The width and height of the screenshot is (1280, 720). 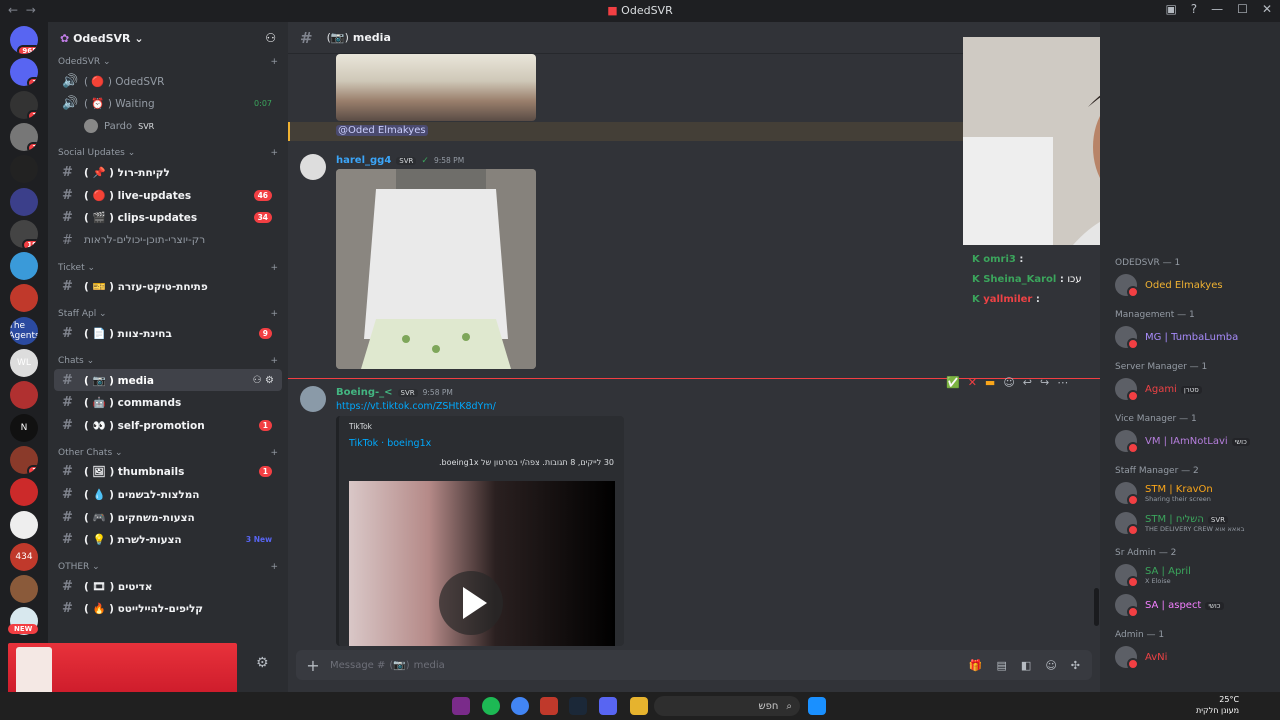 I want to click on server-header: ✿ OdedSVR ⌄ ⚇, so click(x=168, y=38).